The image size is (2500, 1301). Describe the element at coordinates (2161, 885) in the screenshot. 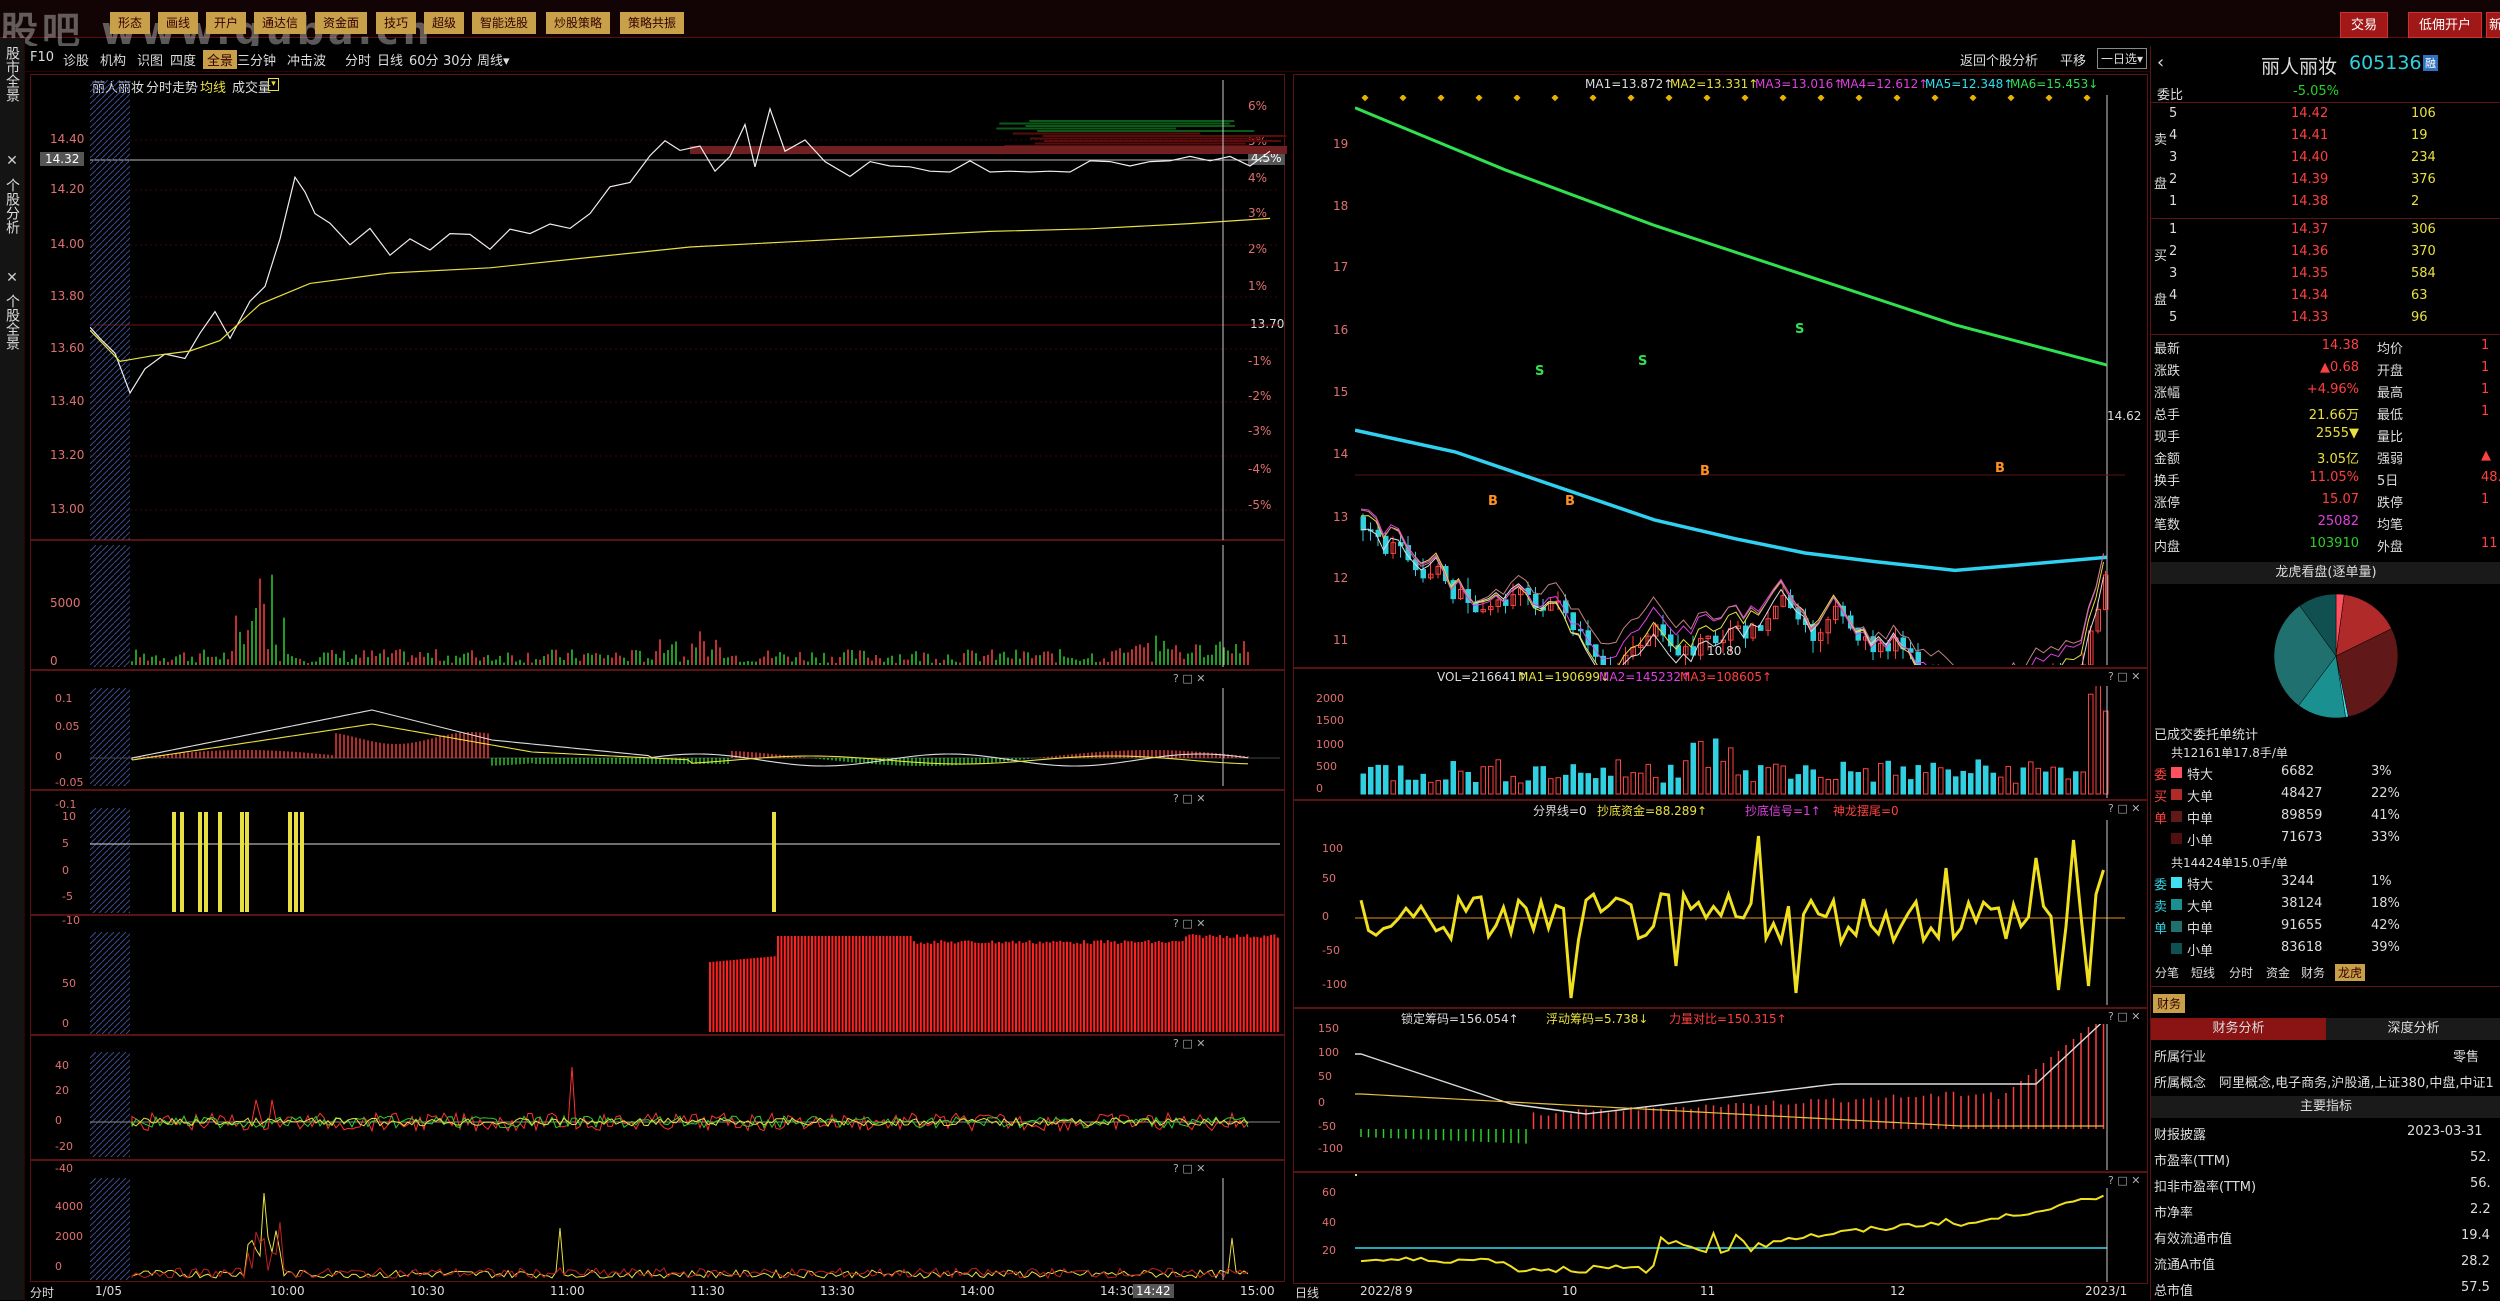

I see `sell-side-label: 委` at that location.